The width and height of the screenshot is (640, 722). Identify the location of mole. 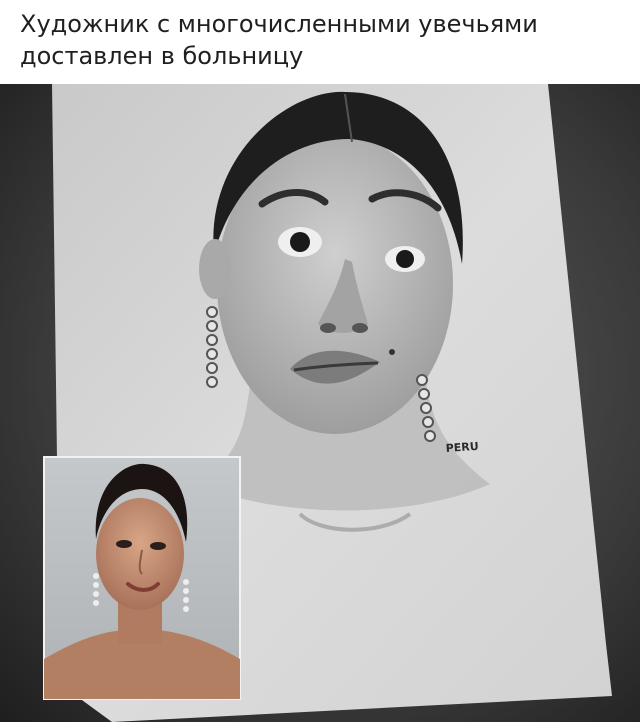
(392, 352).